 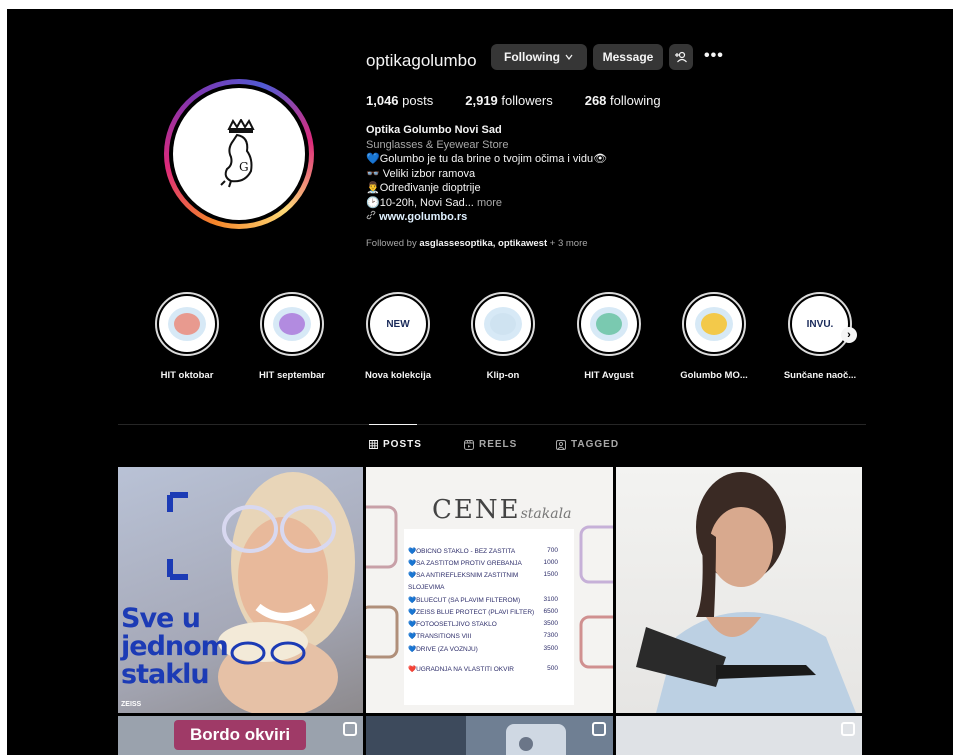 I want to click on tab-tagged: TAGGED, so click(x=587, y=444).